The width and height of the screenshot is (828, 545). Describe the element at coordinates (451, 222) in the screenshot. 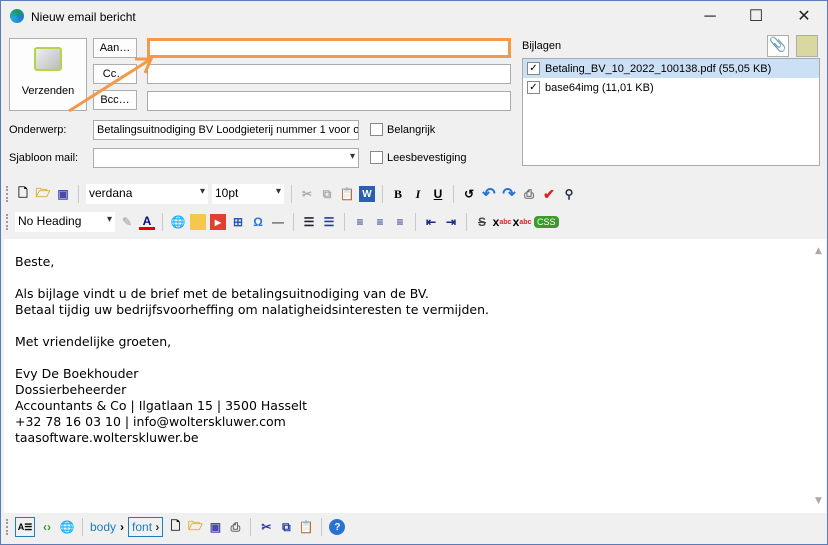

I see `indent-icon: ⇥` at that location.